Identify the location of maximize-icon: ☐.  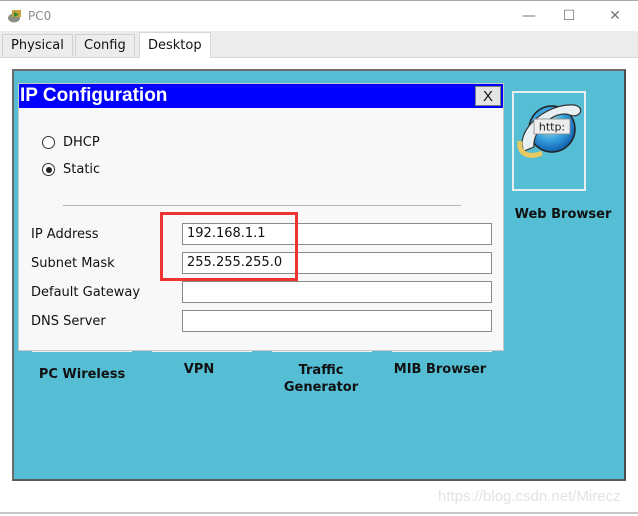
(569, 16).